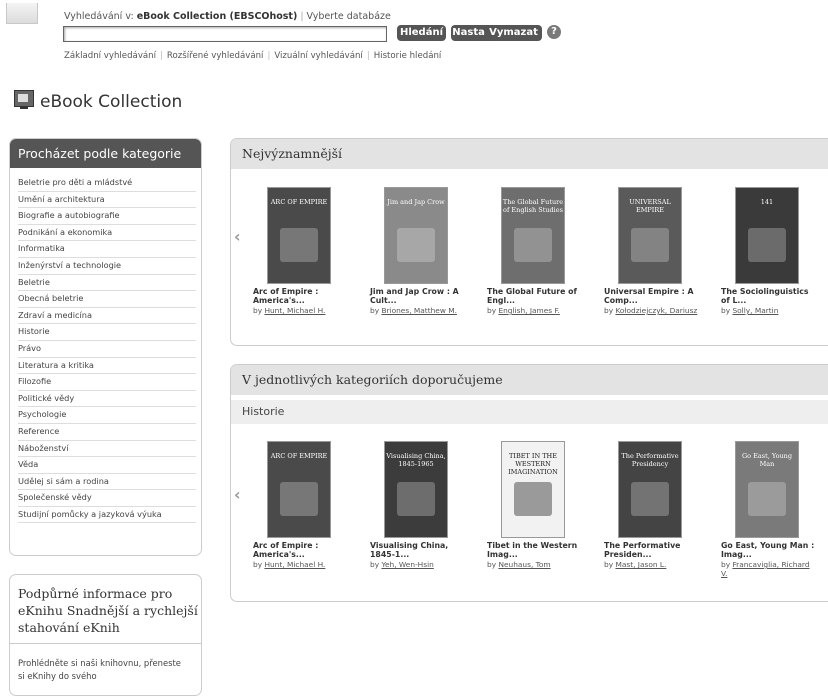 The width and height of the screenshot is (828, 696). Describe the element at coordinates (524, 564) in the screenshot. I see `author-link: Neuhaus, Tom` at that location.